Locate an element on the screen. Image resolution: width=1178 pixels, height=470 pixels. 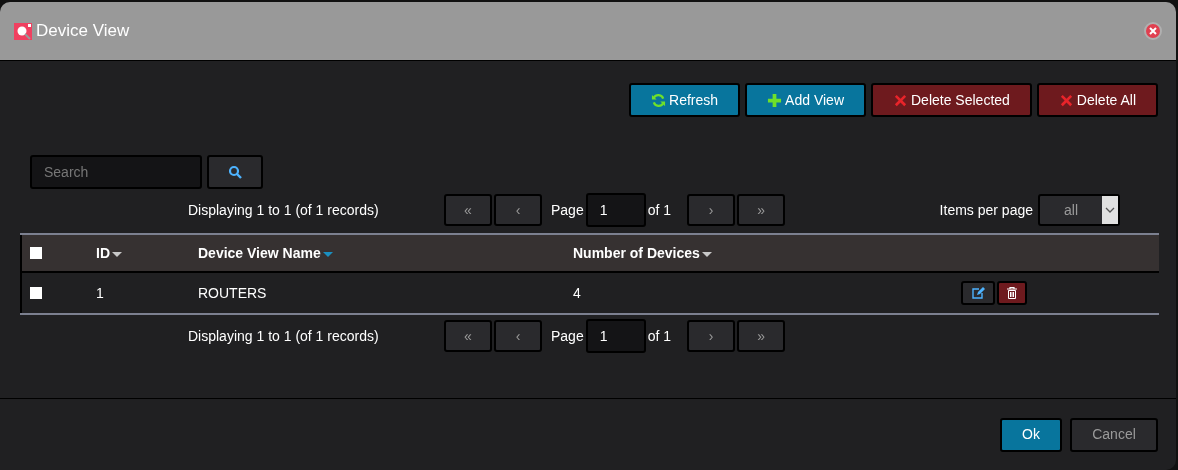
column-header: Device View Name is located at coordinates (259, 253).